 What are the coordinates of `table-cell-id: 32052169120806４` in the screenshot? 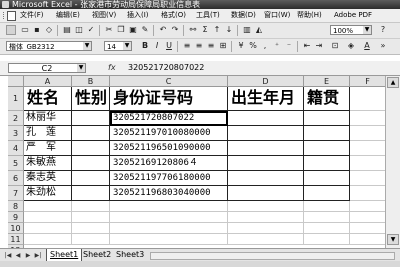 It's located at (169, 163).